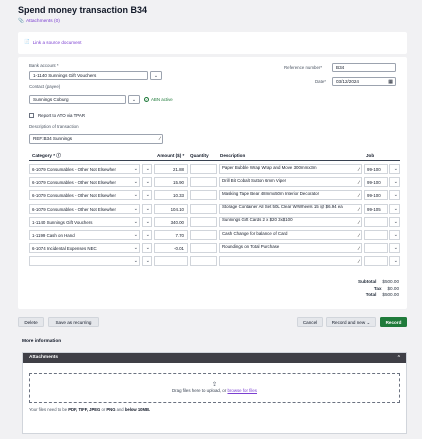  Describe the element at coordinates (171, 261) in the screenshot. I see `amount-input` at that location.